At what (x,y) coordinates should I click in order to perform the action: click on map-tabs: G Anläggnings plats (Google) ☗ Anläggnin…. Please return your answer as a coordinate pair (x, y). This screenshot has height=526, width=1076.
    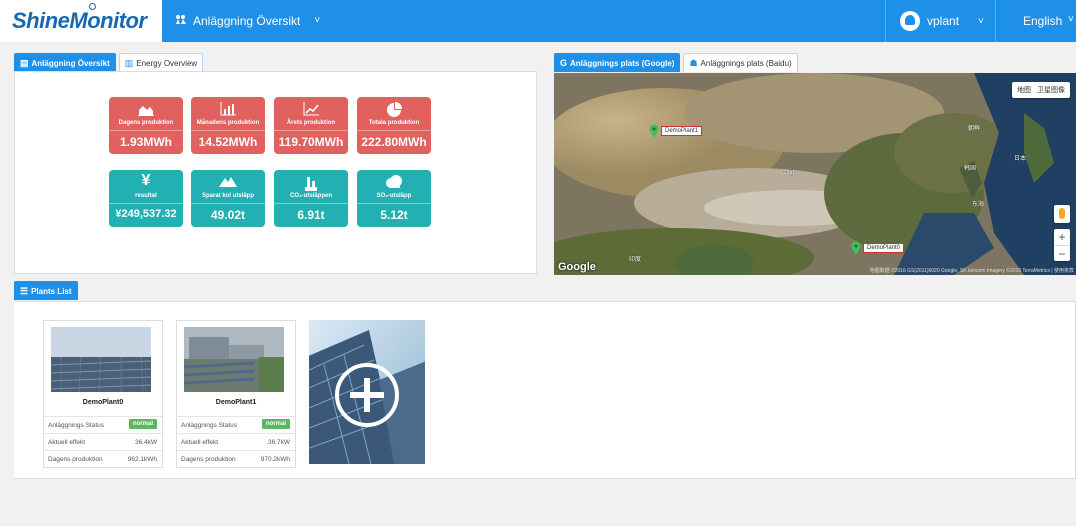
    Looking at the image, I should click on (676, 62).